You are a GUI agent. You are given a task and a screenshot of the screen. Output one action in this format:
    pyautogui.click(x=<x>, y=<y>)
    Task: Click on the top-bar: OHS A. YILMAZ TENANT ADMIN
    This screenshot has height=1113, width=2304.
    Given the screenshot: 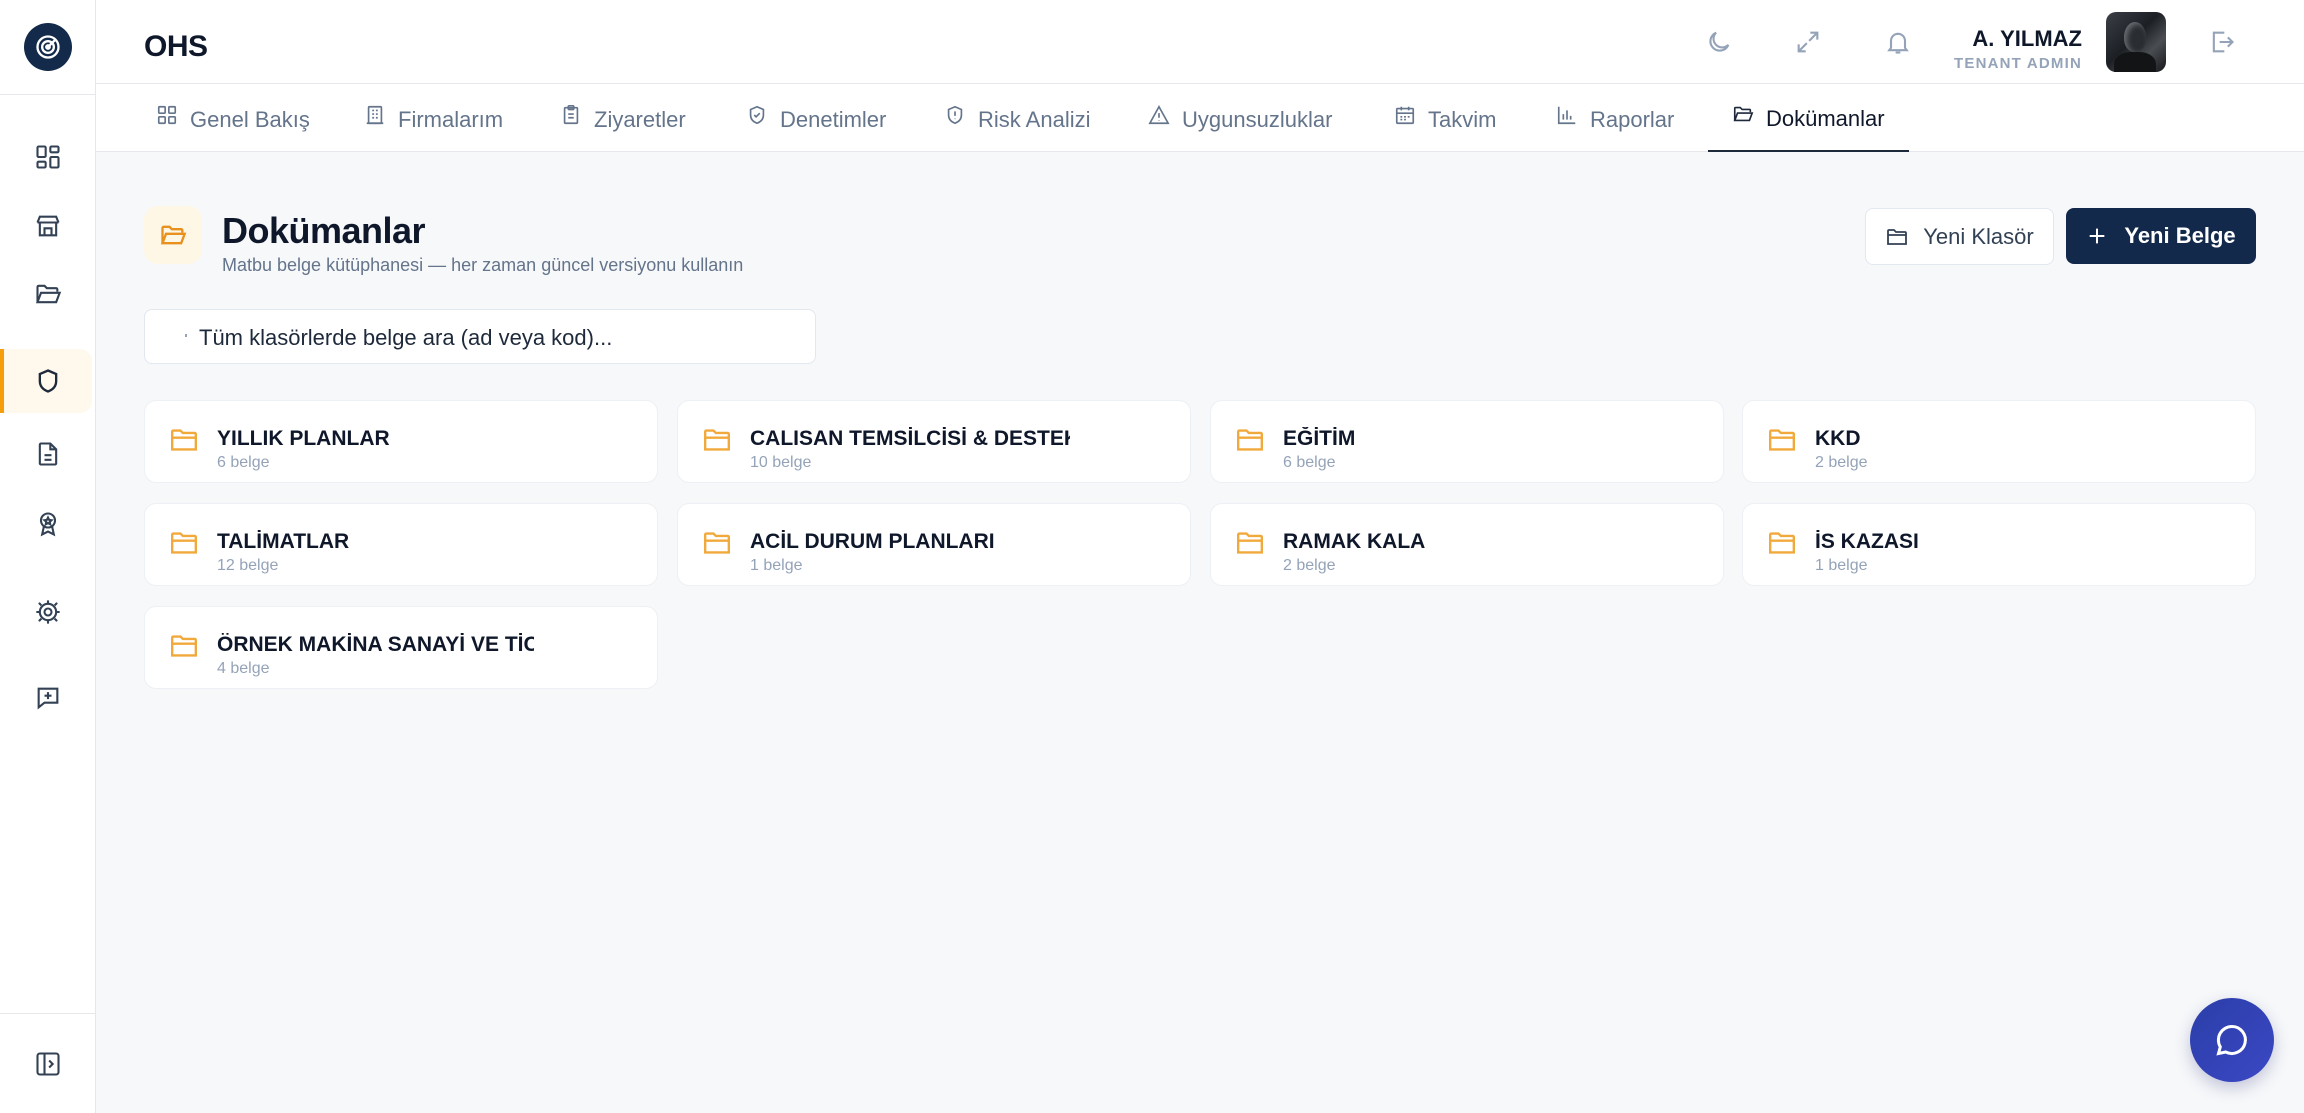 What is the action you would take?
    pyautogui.click(x=1200, y=42)
    